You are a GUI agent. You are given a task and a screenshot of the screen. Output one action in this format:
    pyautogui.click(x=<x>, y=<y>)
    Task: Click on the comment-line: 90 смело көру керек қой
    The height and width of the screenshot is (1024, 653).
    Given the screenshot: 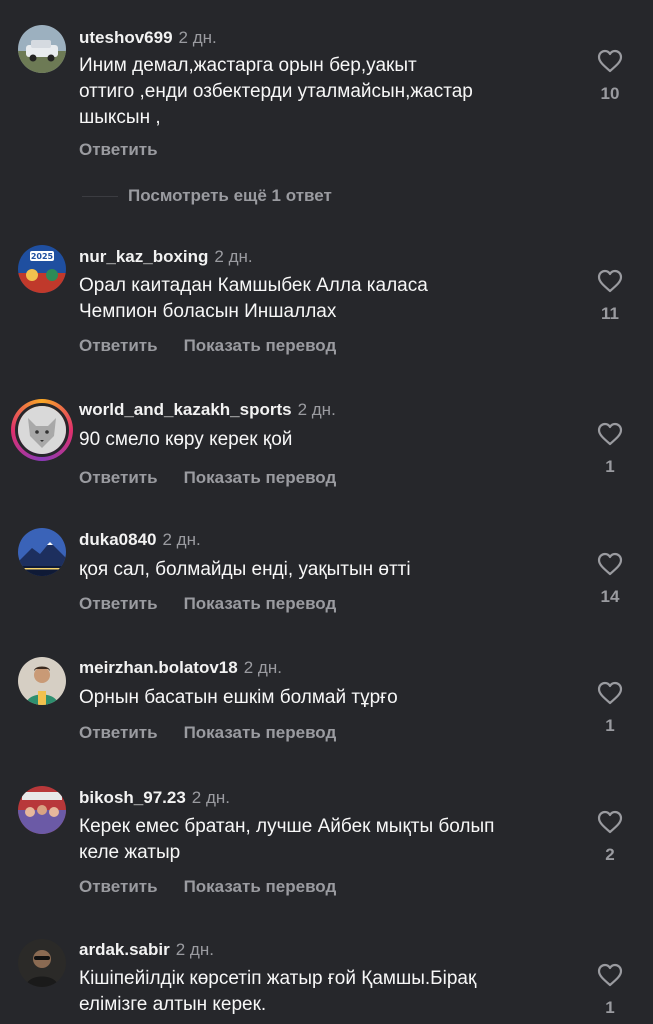 What is the action you would take?
    pyautogui.click(x=186, y=439)
    